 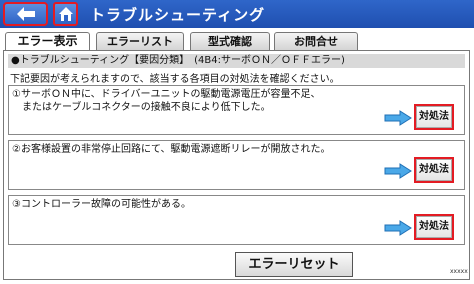 I want to click on cause-line: ③コントローラー故障の可能性がある。, so click(x=101, y=204).